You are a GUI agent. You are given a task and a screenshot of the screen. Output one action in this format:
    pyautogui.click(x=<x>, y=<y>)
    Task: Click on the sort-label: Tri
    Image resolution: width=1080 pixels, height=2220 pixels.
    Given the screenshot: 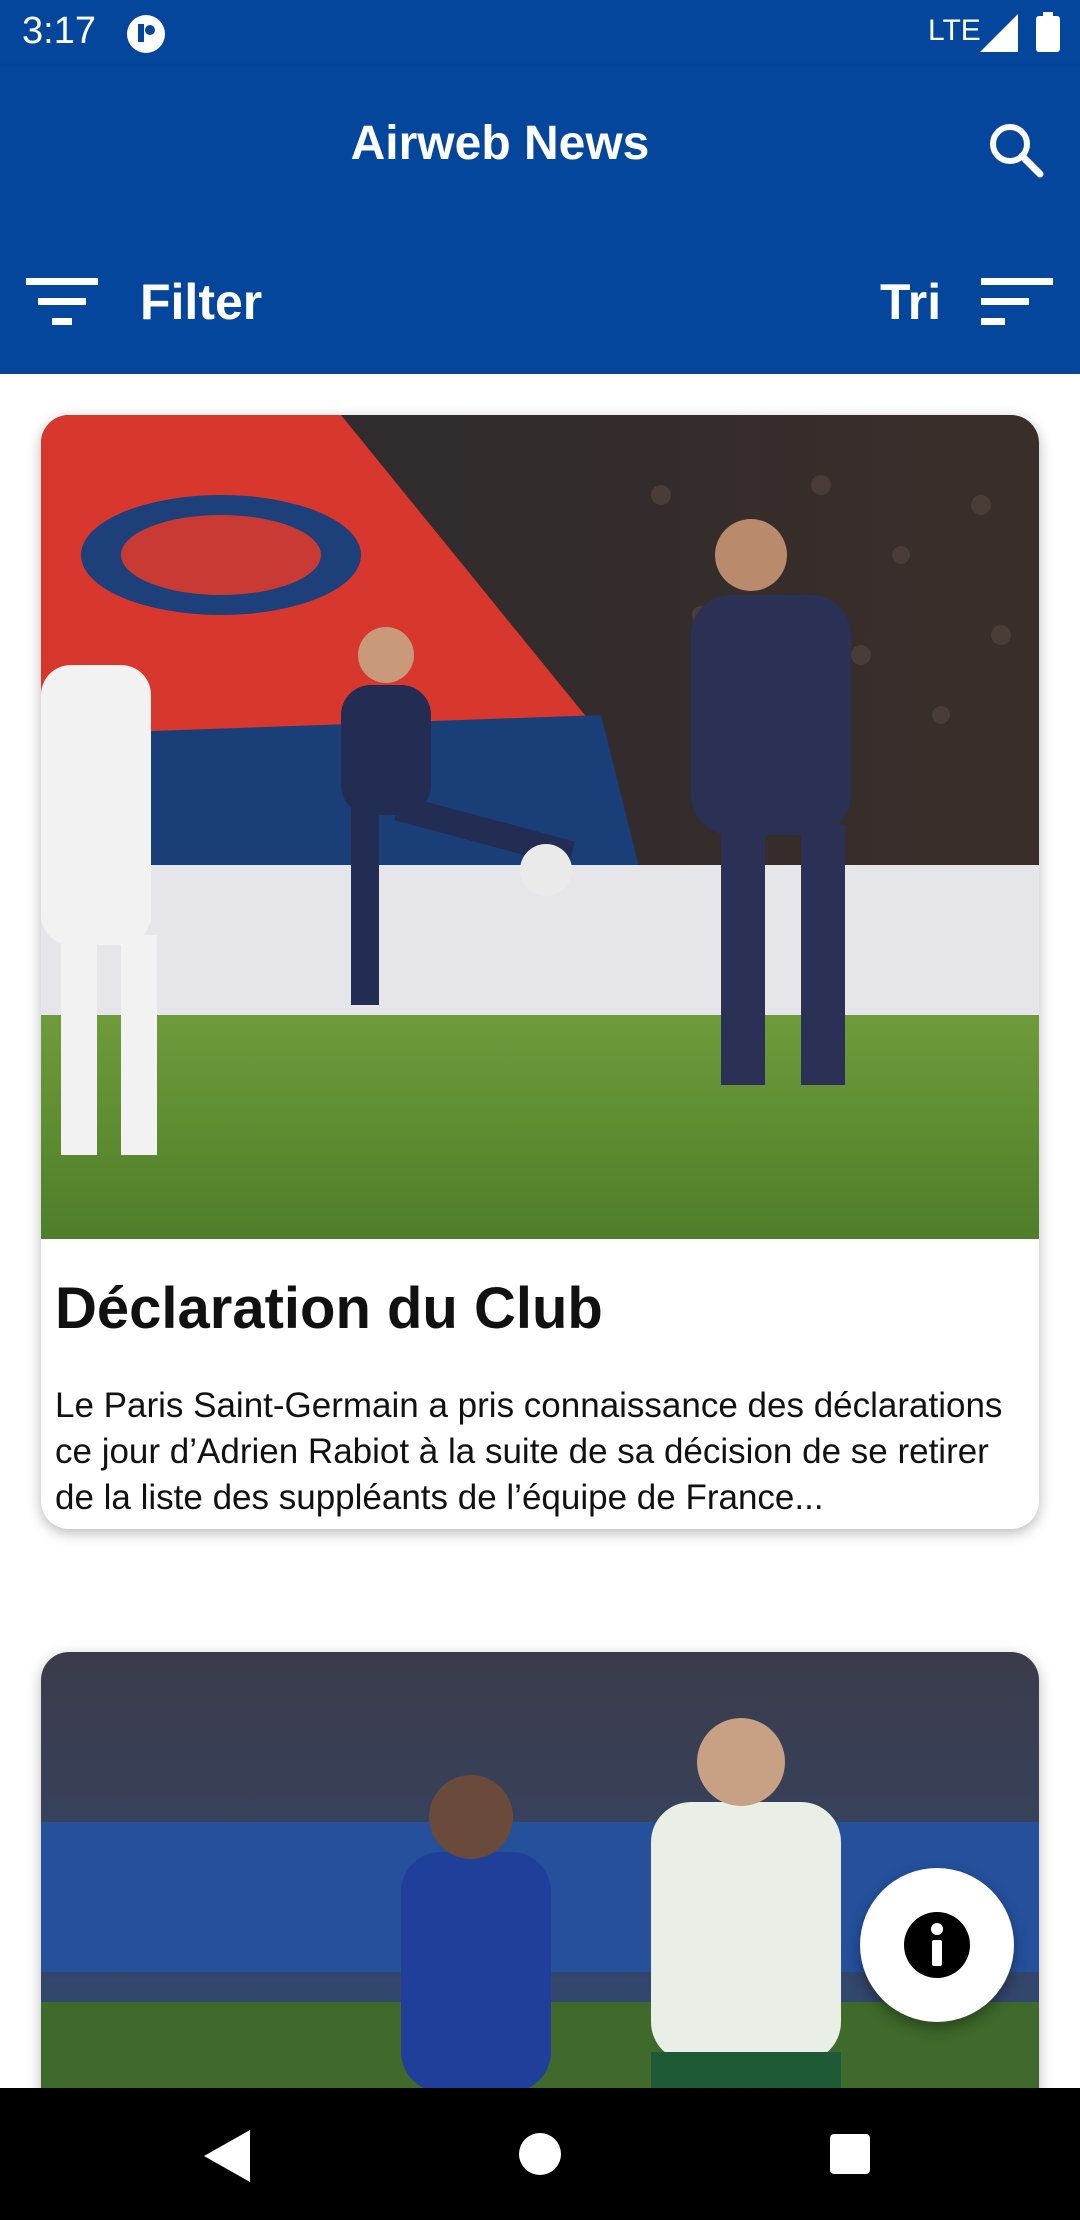 What is the action you would take?
    pyautogui.click(x=911, y=302)
    